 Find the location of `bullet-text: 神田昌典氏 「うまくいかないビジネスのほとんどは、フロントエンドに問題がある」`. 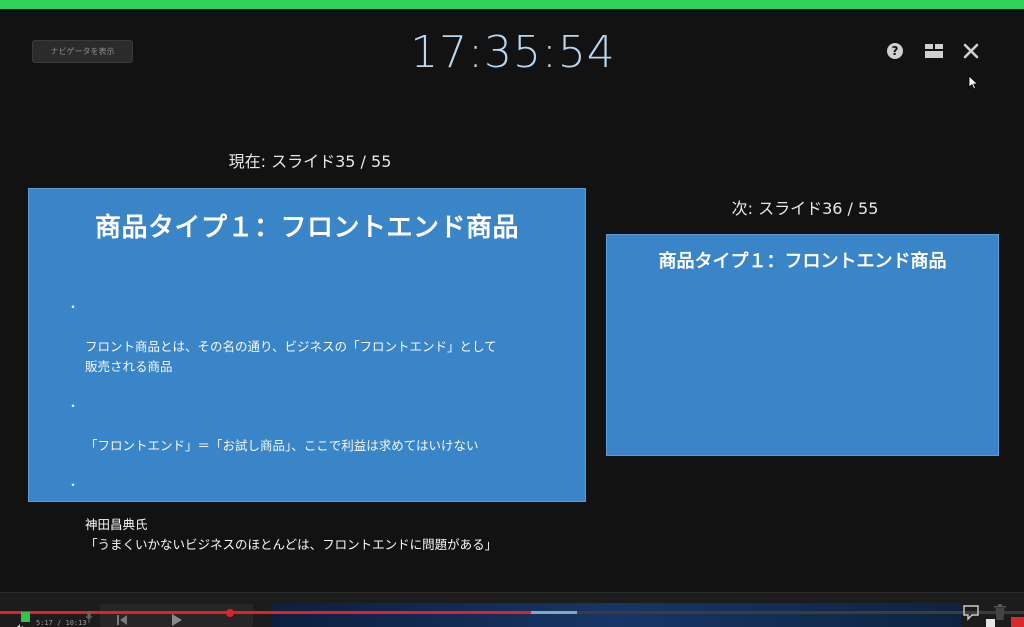

bullet-text: 神田昌典氏 「うまくいかないビジネスのほとんどは、フロントエンドに問題がある」 is located at coordinates (291, 534).